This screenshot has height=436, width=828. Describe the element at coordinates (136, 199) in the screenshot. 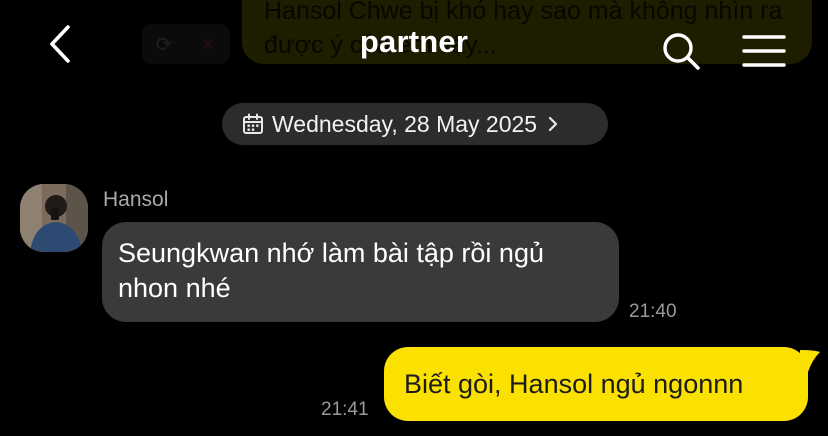

I see `sender-name: Hansol` at that location.